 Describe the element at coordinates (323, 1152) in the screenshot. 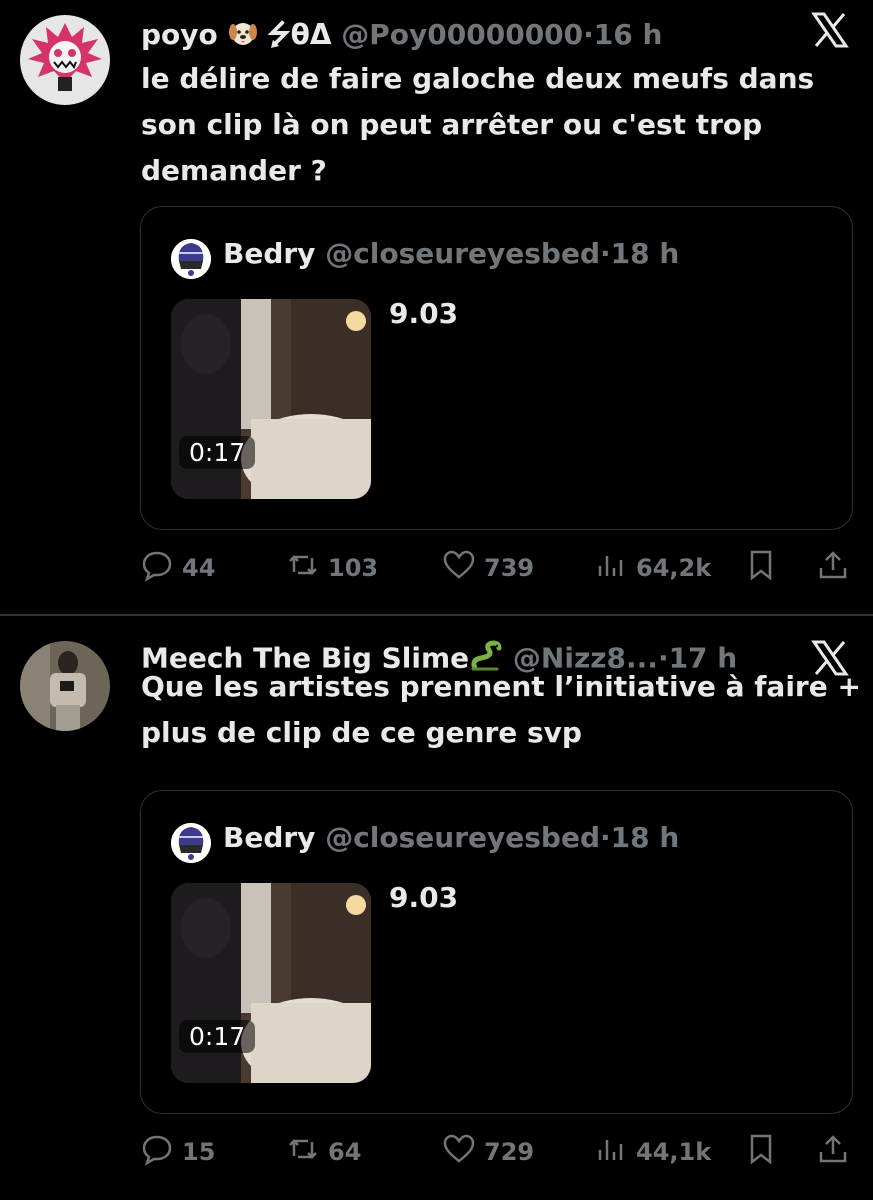

I see `repost-button: 64` at that location.